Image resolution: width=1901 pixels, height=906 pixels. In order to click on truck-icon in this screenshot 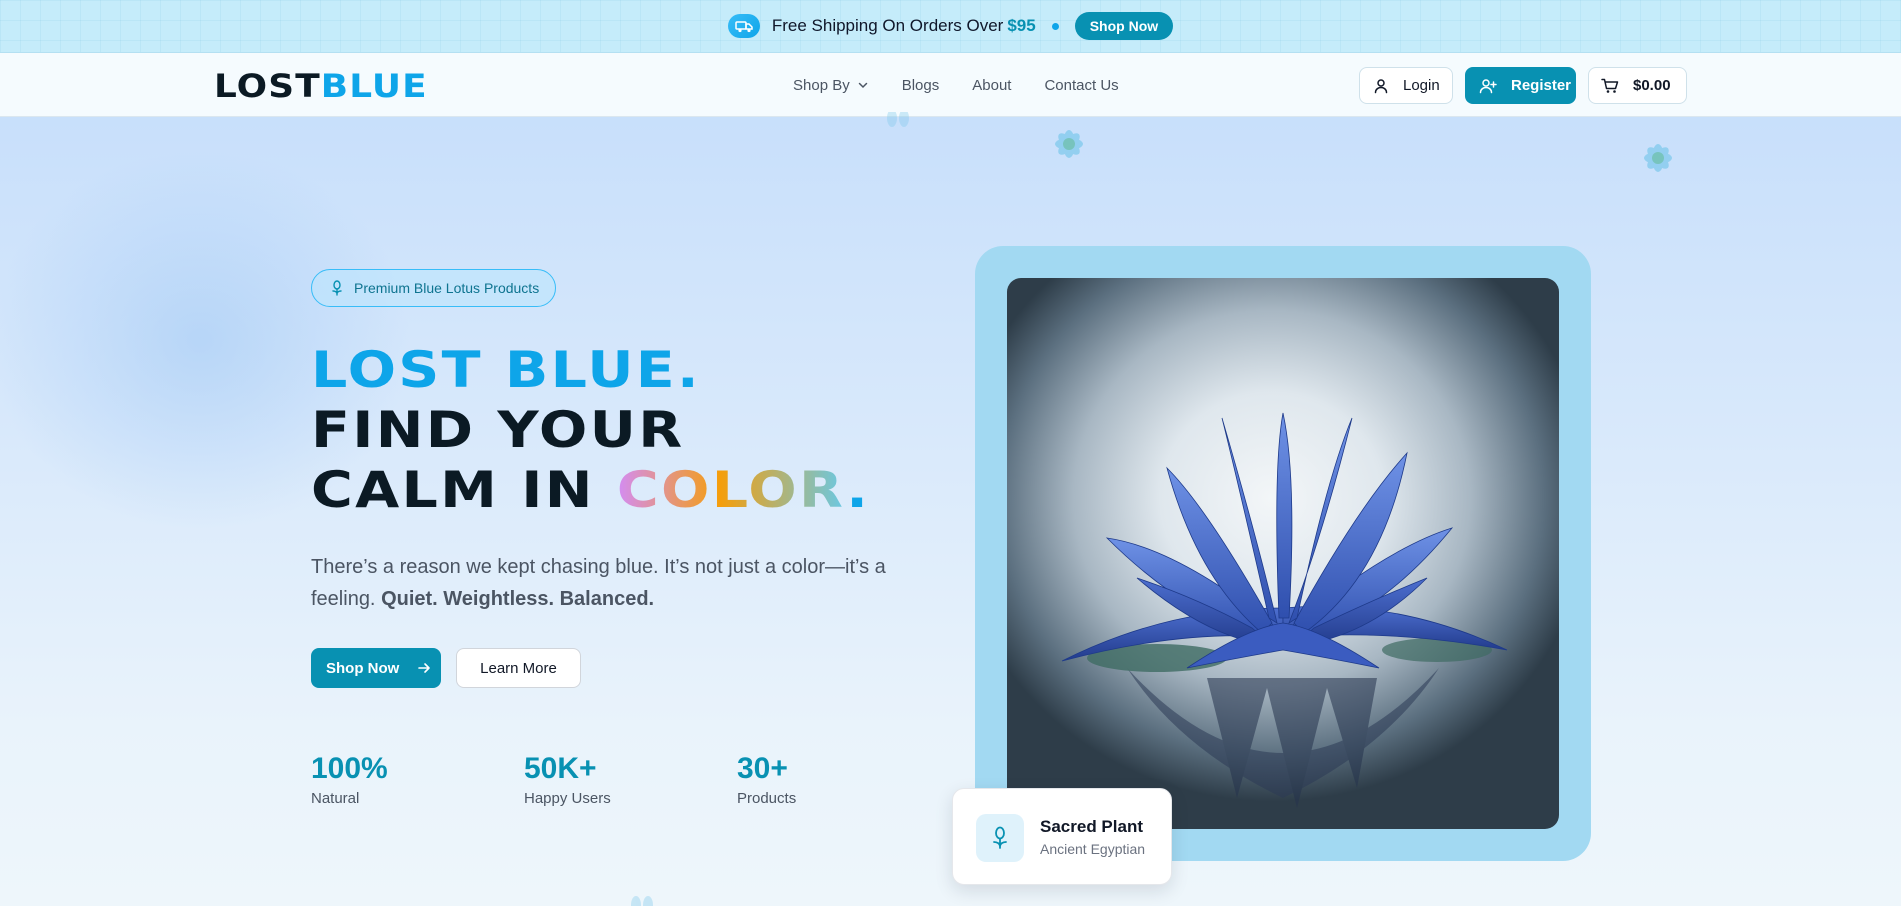, I will do `click(743, 26)`.